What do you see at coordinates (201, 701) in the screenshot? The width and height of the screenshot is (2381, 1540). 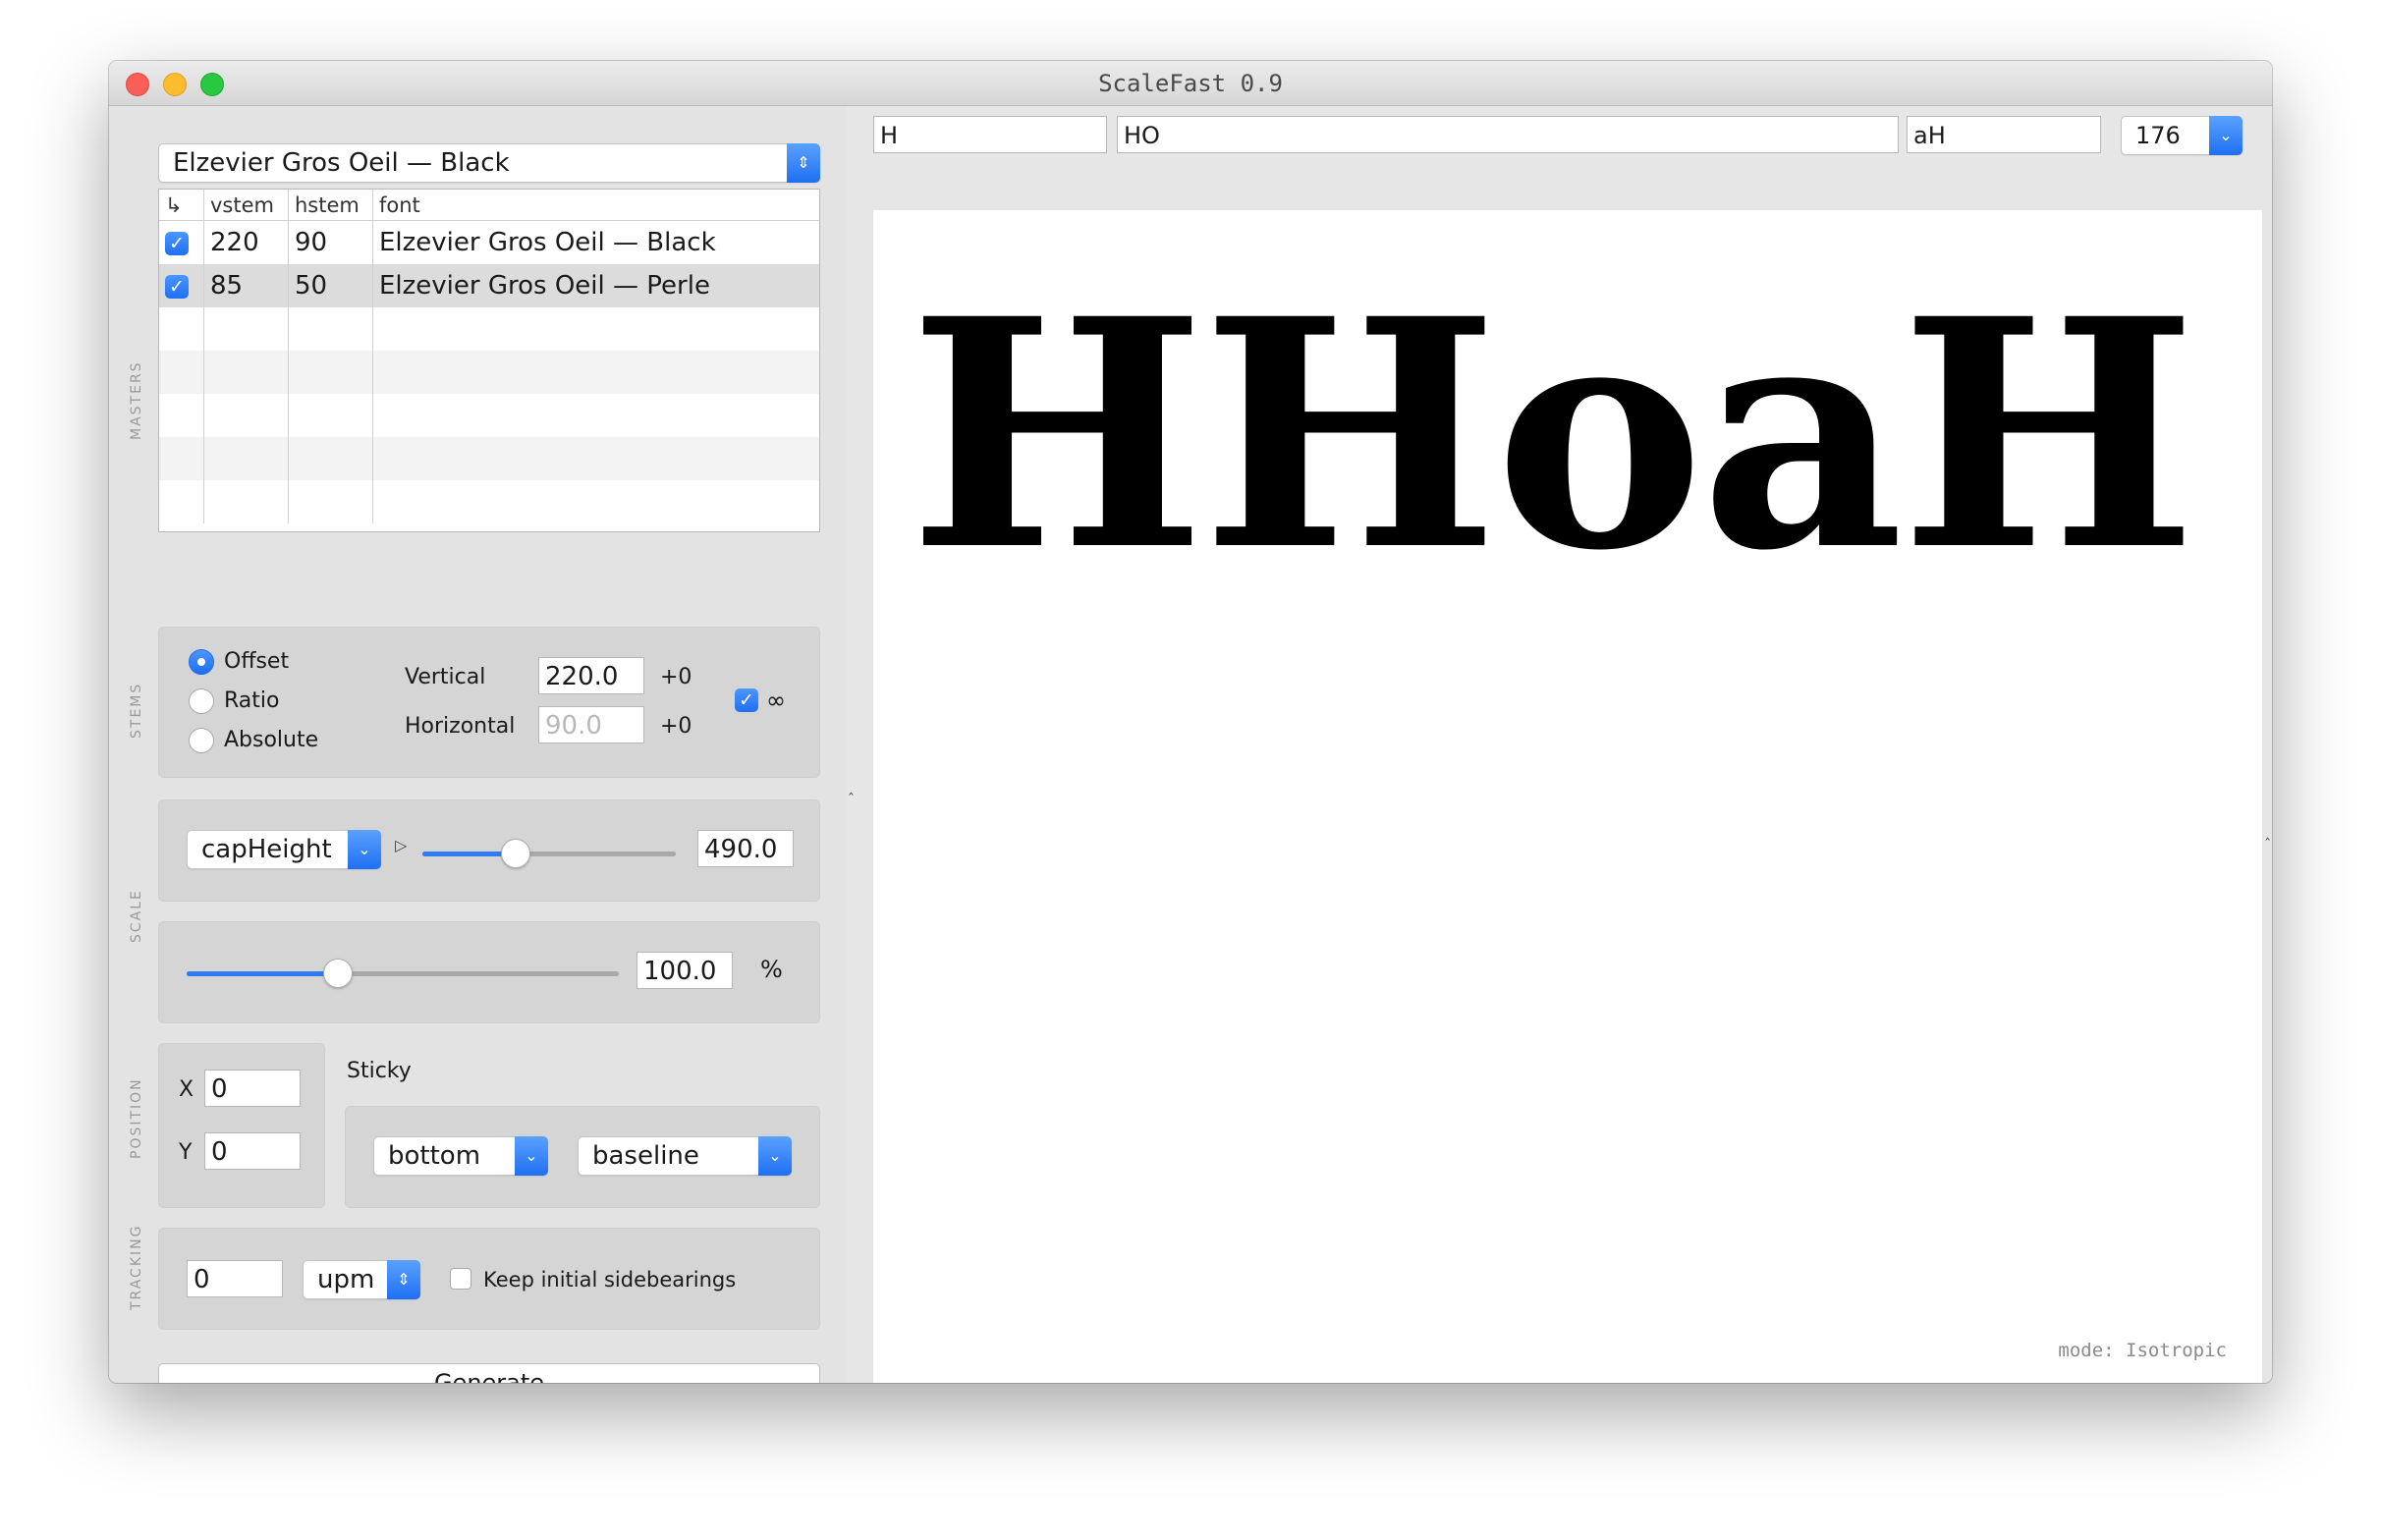 I see `ratio-radio` at bounding box center [201, 701].